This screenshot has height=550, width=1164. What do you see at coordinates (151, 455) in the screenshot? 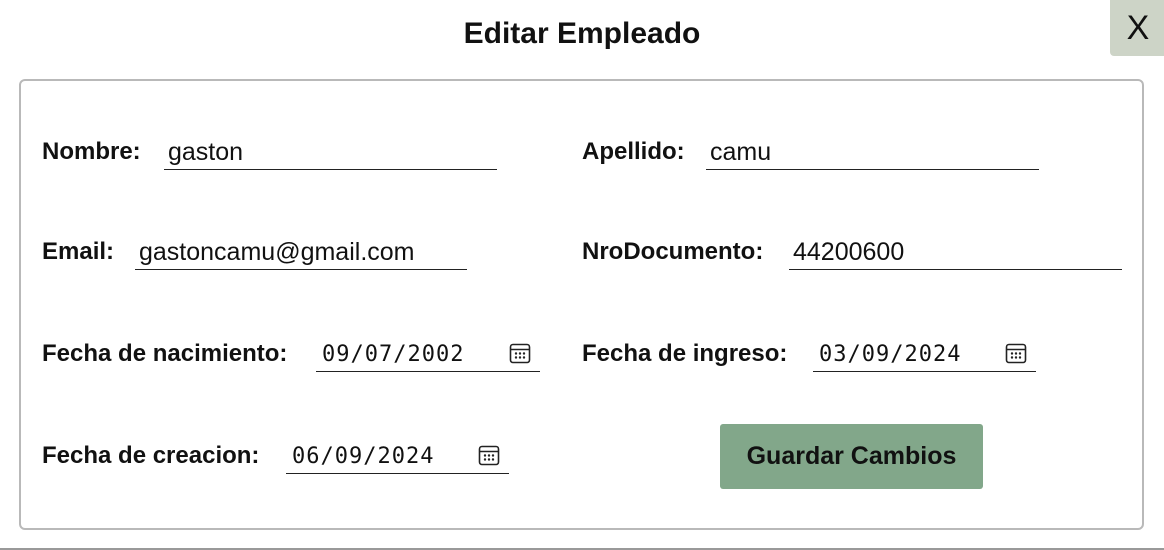
I see `fecha-creacion-label: Fecha de creacion:` at bounding box center [151, 455].